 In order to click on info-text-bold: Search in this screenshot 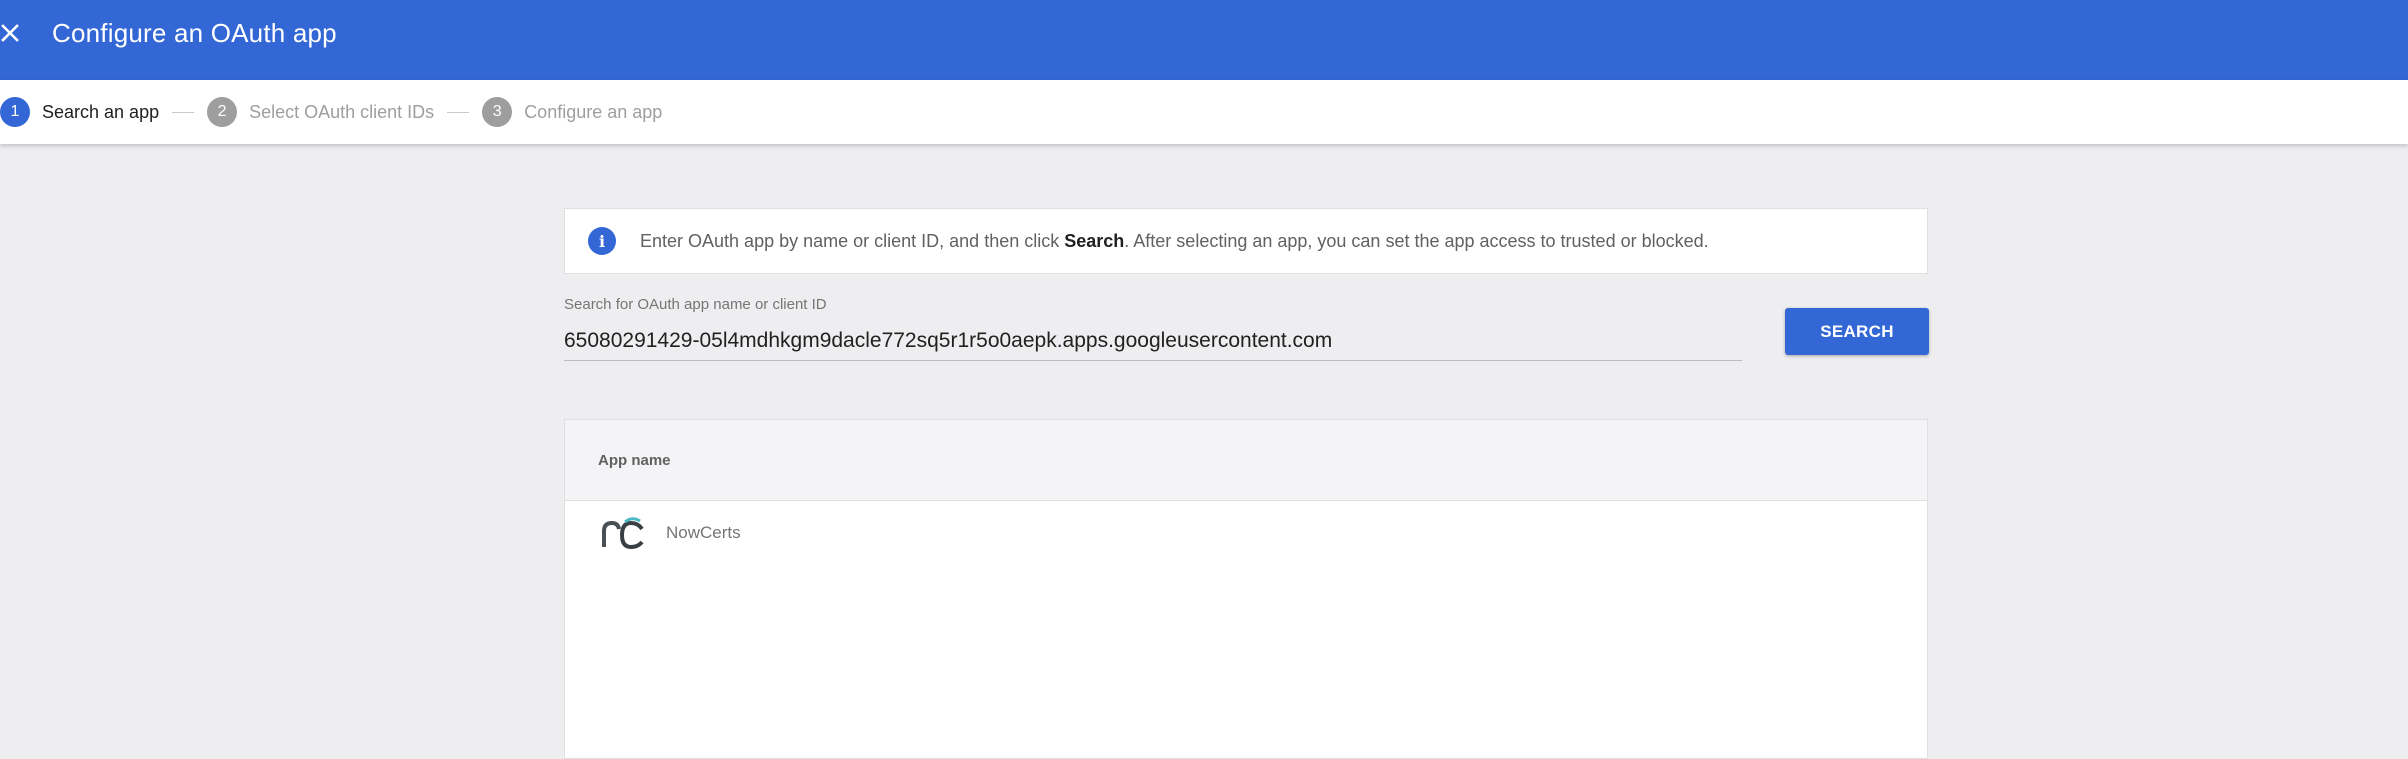, I will do `click(1094, 240)`.